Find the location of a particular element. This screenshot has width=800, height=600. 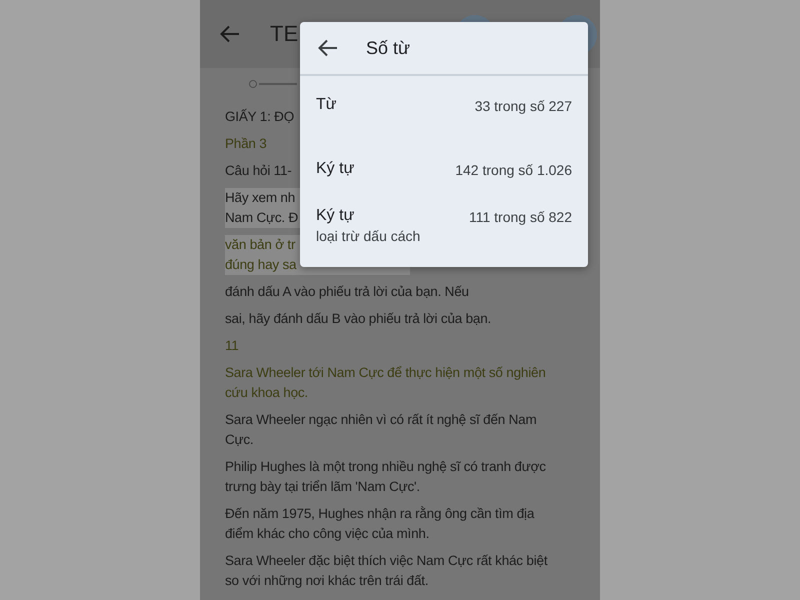

logo-icon is located at coordinates (274, 84).